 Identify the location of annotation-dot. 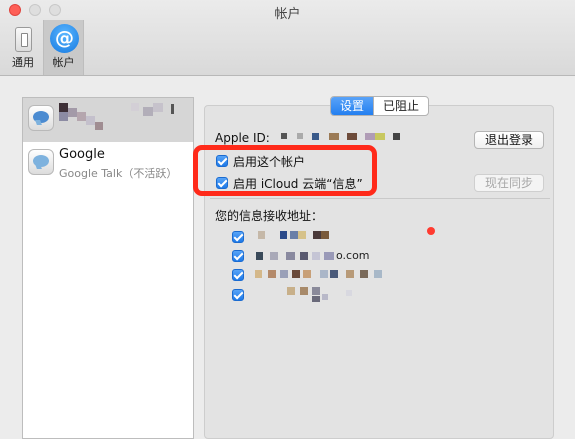
(431, 231).